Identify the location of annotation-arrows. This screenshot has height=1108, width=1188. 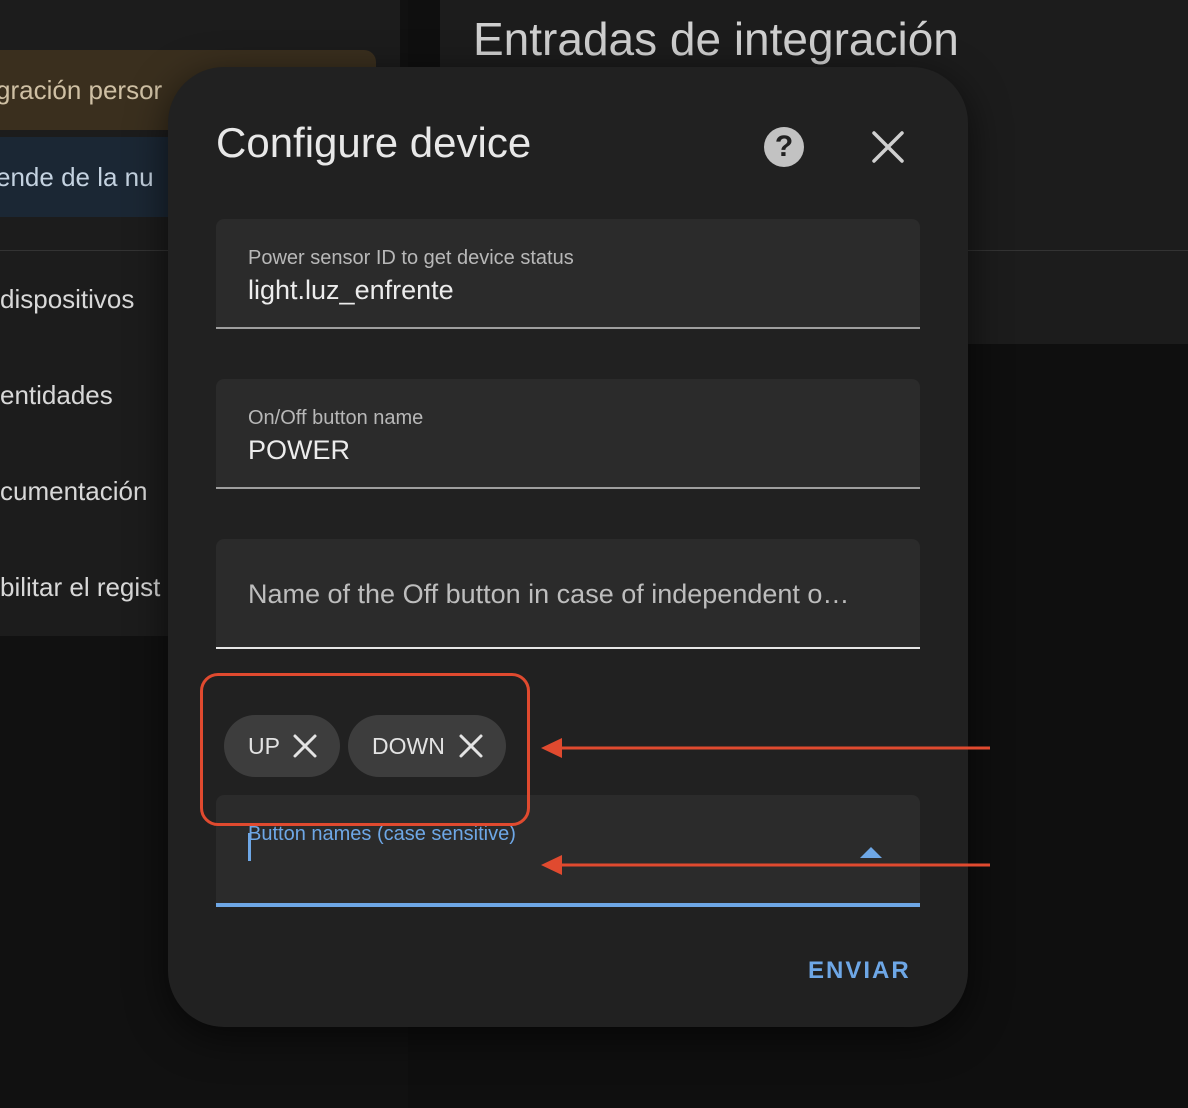
(765, 806).